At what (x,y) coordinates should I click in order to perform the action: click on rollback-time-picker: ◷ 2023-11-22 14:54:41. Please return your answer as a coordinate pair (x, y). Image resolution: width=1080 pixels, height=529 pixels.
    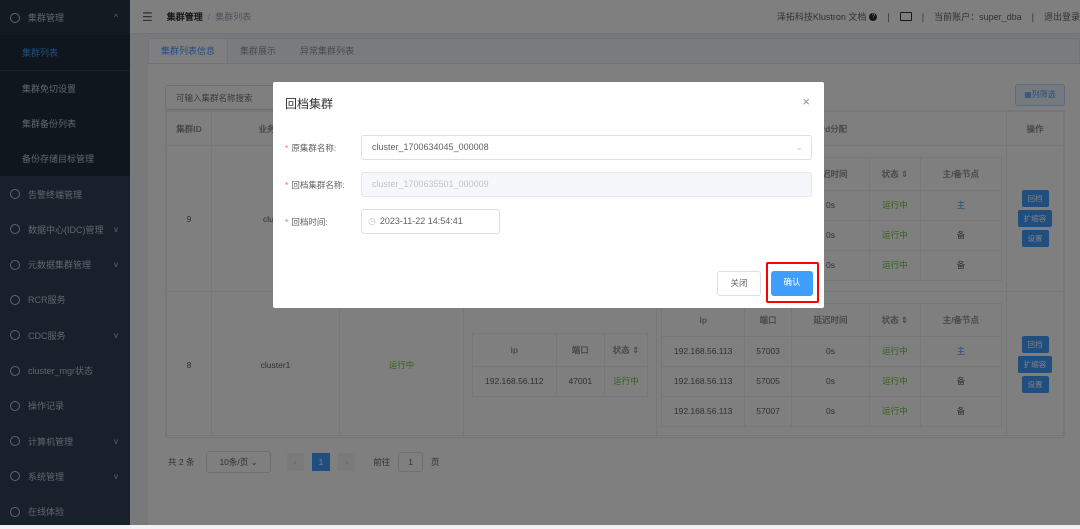
    Looking at the image, I should click on (430, 221).